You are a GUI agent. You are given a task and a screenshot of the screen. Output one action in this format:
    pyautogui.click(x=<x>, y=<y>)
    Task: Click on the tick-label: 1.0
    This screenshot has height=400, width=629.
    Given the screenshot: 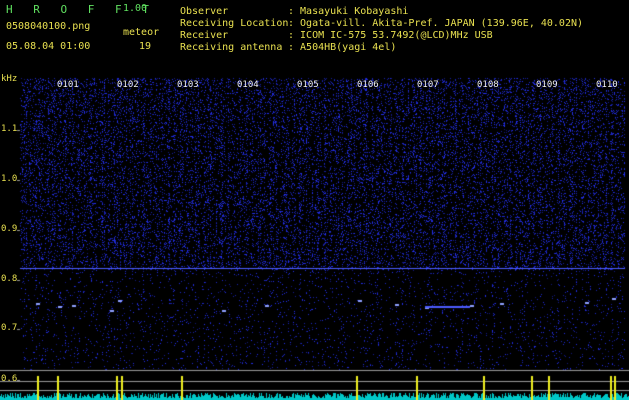 What is the action you would take?
    pyautogui.click(x=9, y=179)
    